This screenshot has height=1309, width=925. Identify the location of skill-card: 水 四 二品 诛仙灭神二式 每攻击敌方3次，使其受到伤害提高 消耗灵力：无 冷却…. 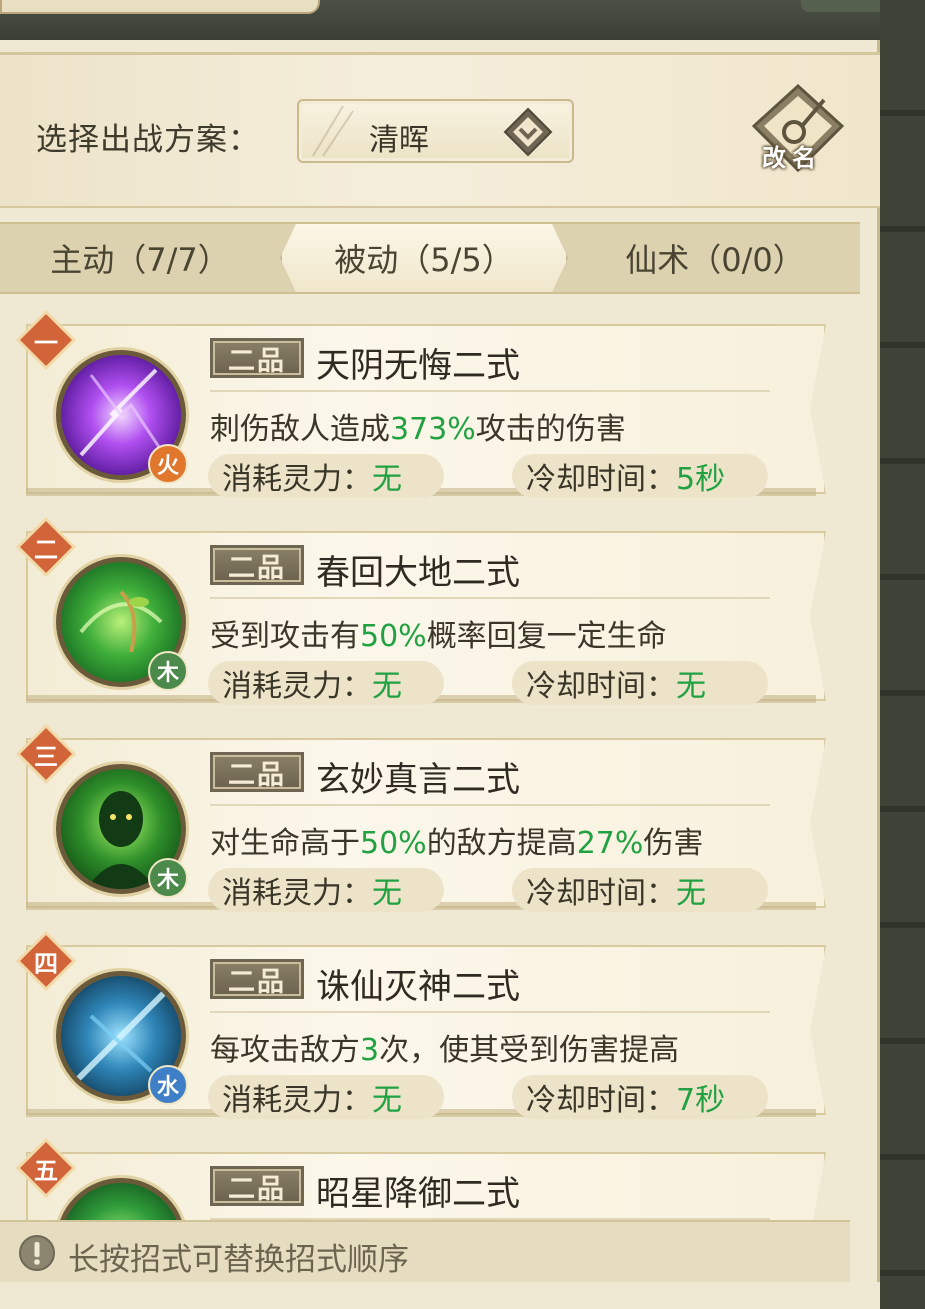
(421, 1023).